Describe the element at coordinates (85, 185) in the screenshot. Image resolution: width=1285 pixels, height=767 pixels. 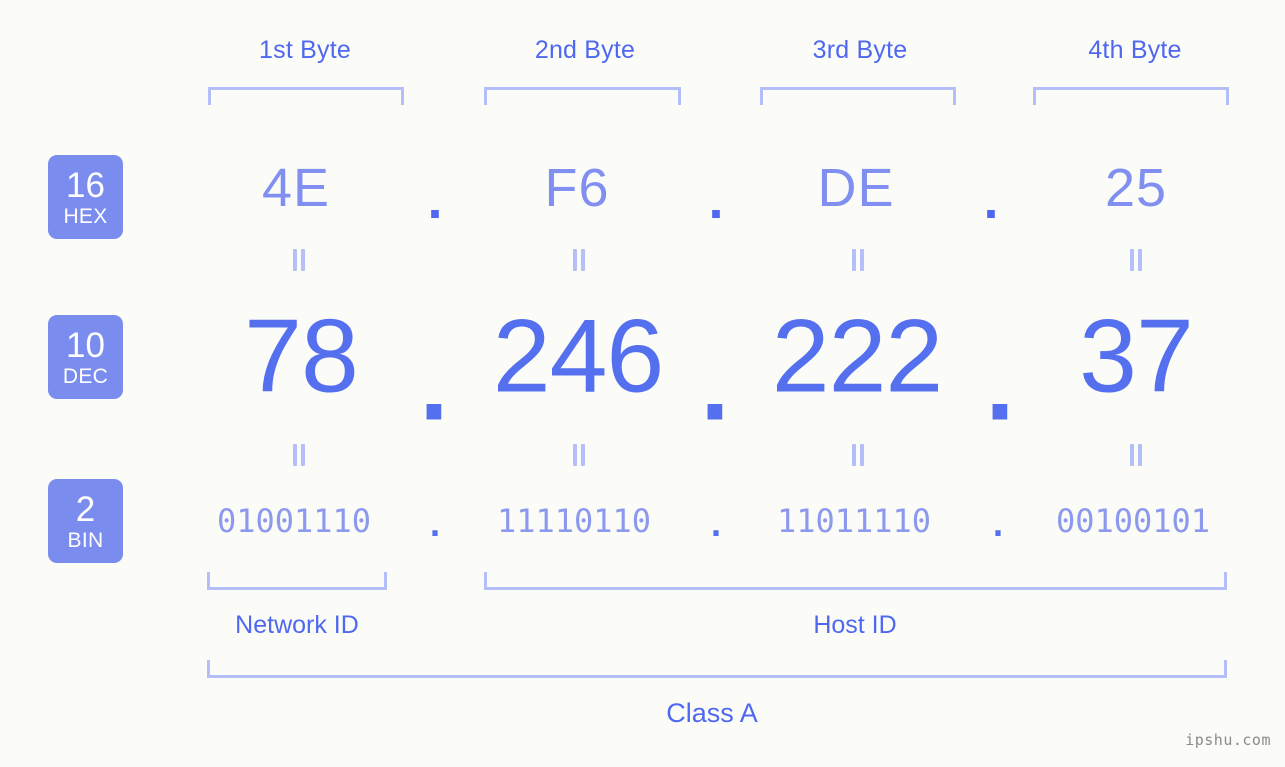
I see `base-badge-hex-number: 16` at that location.